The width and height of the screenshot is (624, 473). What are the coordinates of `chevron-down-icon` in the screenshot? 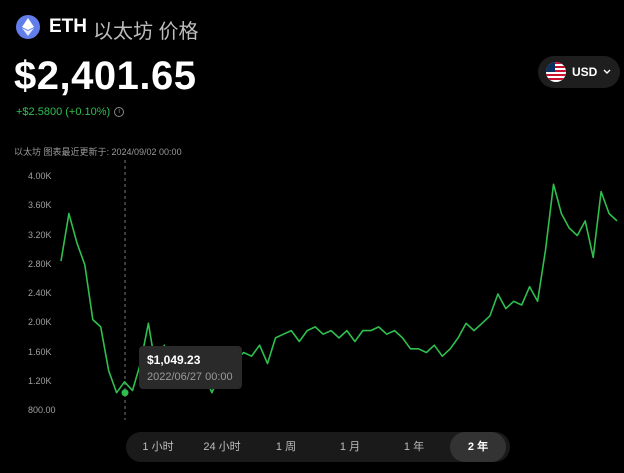 It's located at (607, 71).